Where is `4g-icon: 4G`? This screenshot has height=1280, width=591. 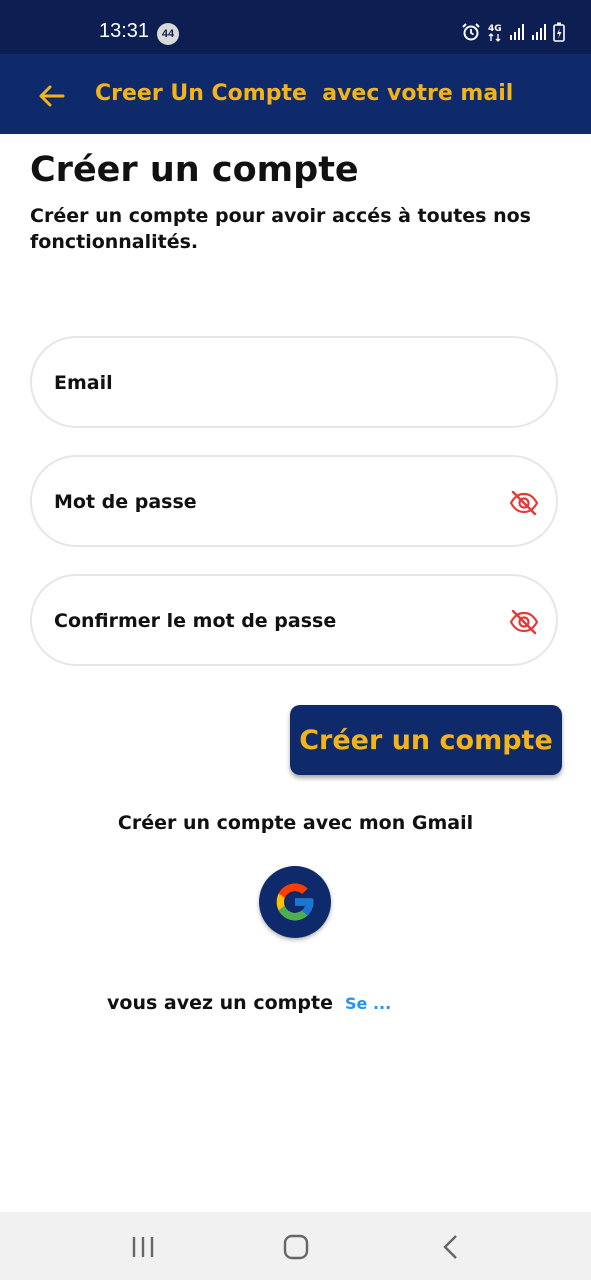
4g-icon: 4G is located at coordinates (495, 33).